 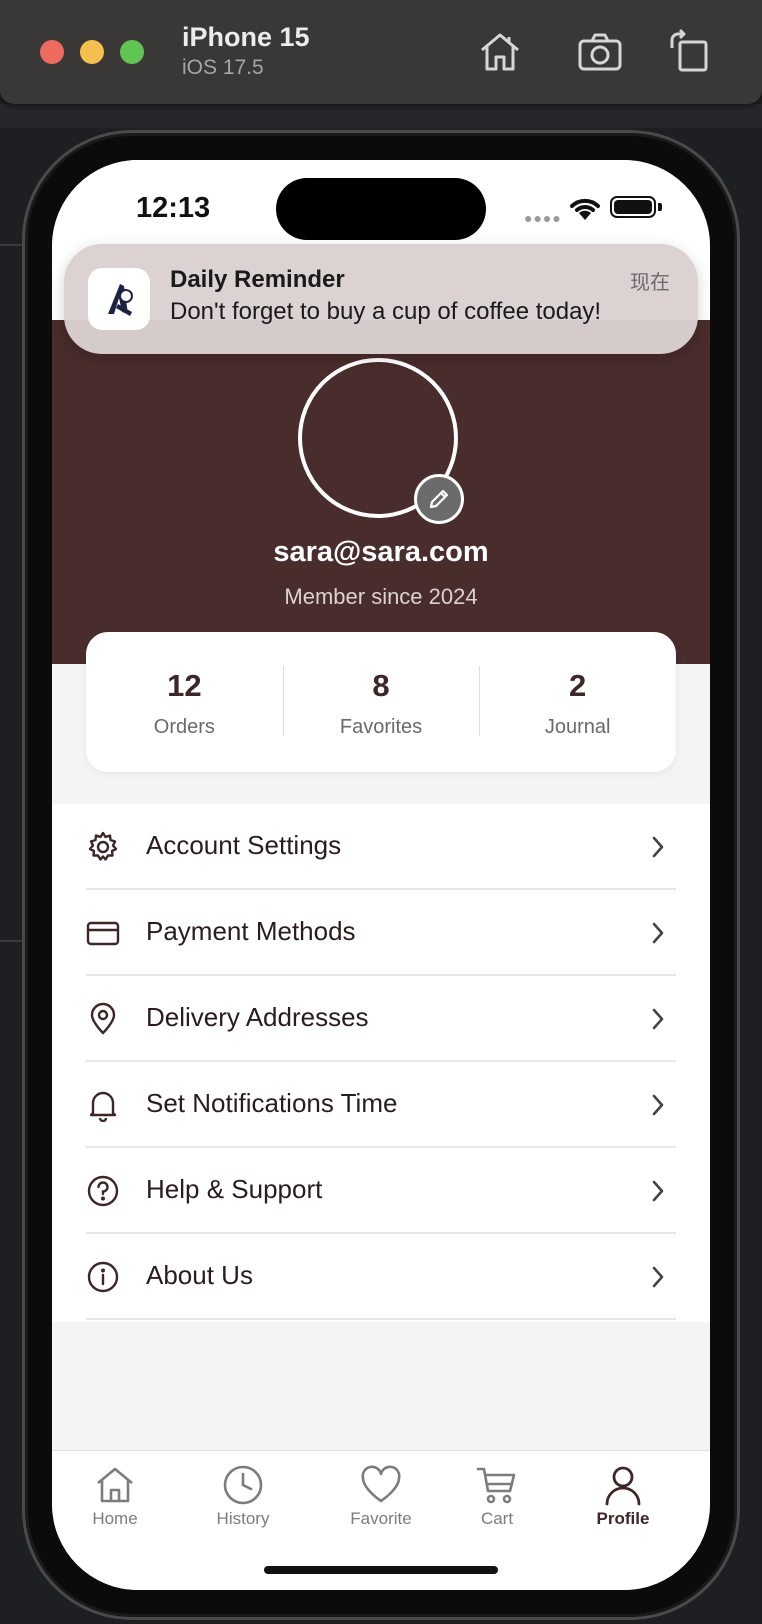 I want to click on tab-label: Profile, so click(x=623, y=1518).